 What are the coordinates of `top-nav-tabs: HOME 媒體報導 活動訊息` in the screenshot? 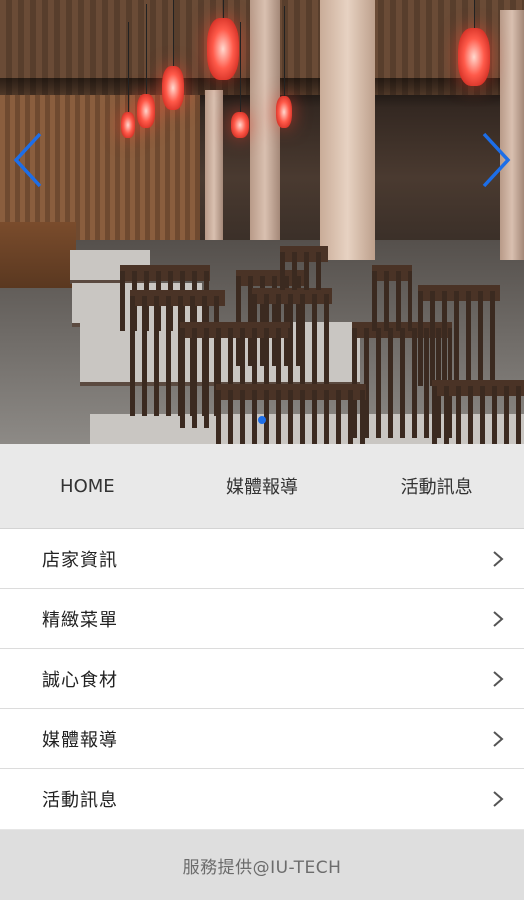 It's located at (262, 486).